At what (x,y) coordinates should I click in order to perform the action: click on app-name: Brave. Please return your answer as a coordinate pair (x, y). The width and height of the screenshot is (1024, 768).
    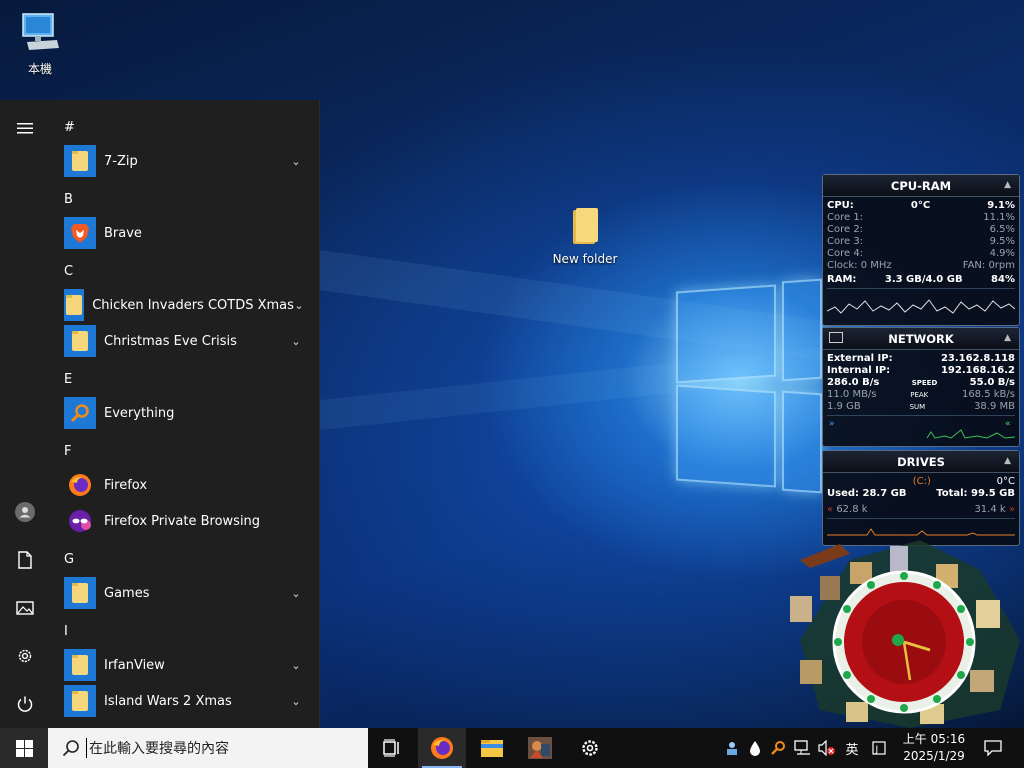
    Looking at the image, I should click on (123, 233).